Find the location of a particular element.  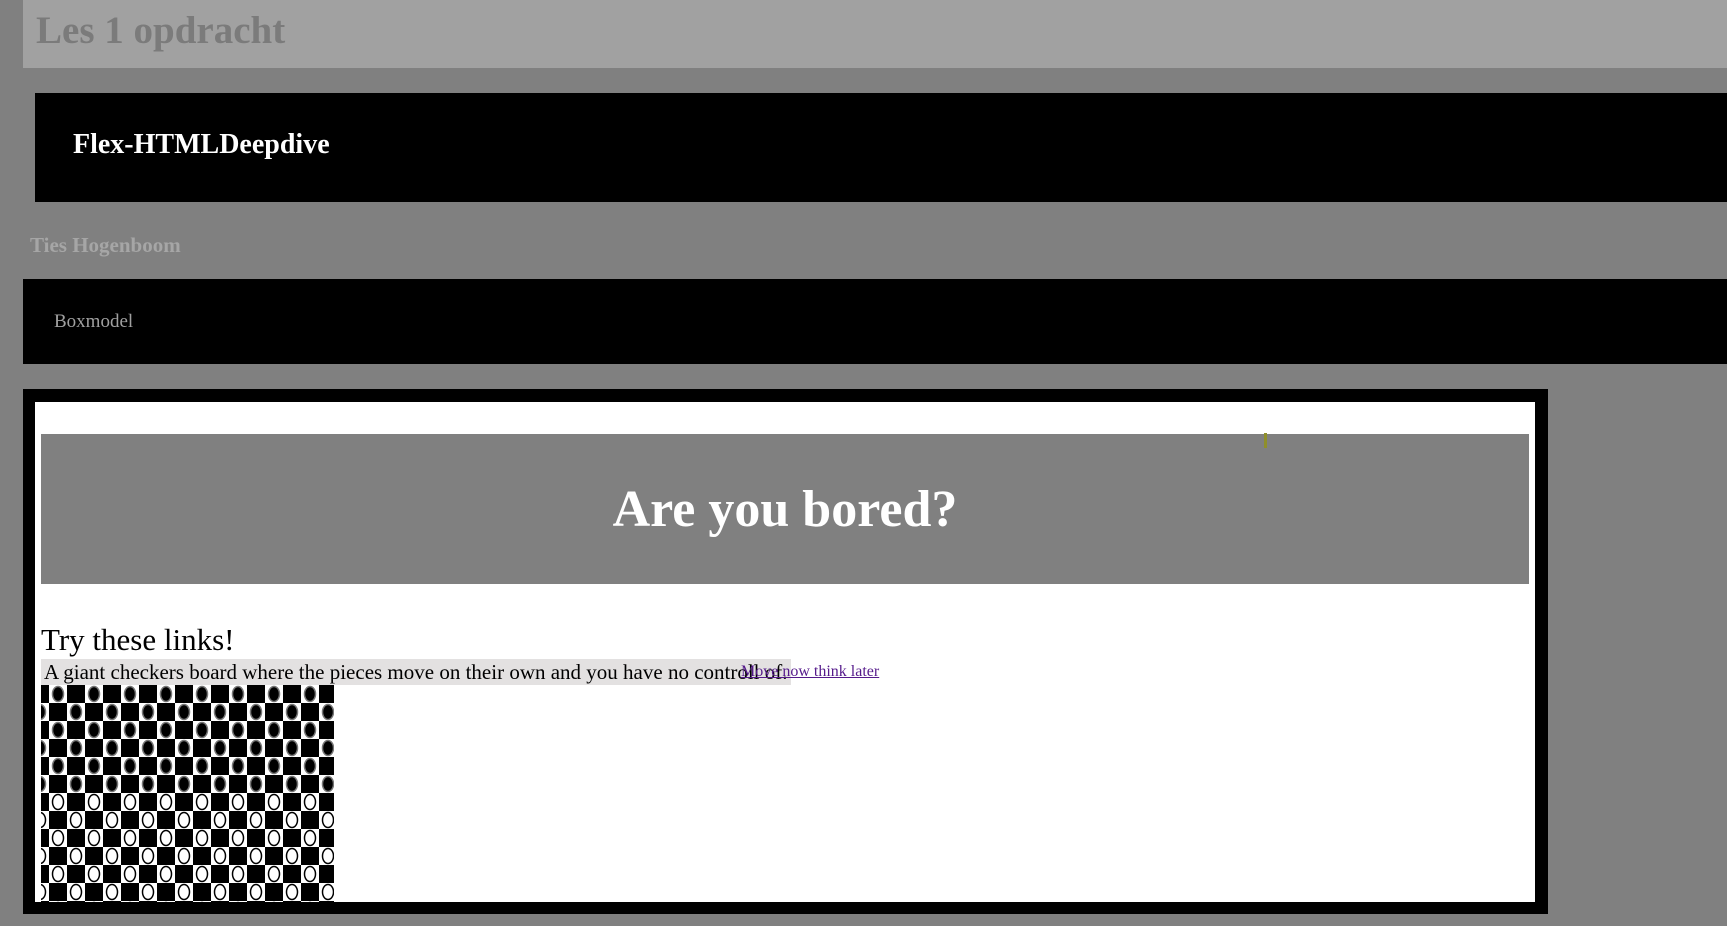

text-cursor-icon is located at coordinates (1265, 440).